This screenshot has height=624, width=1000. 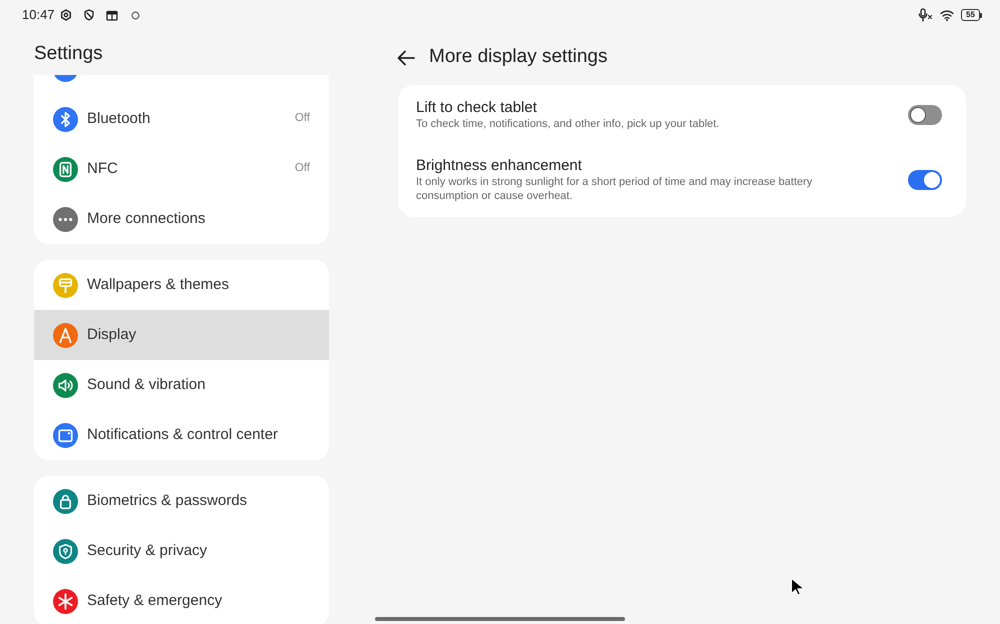 What do you see at coordinates (66, 15) in the screenshot?
I see `gear-icon` at bounding box center [66, 15].